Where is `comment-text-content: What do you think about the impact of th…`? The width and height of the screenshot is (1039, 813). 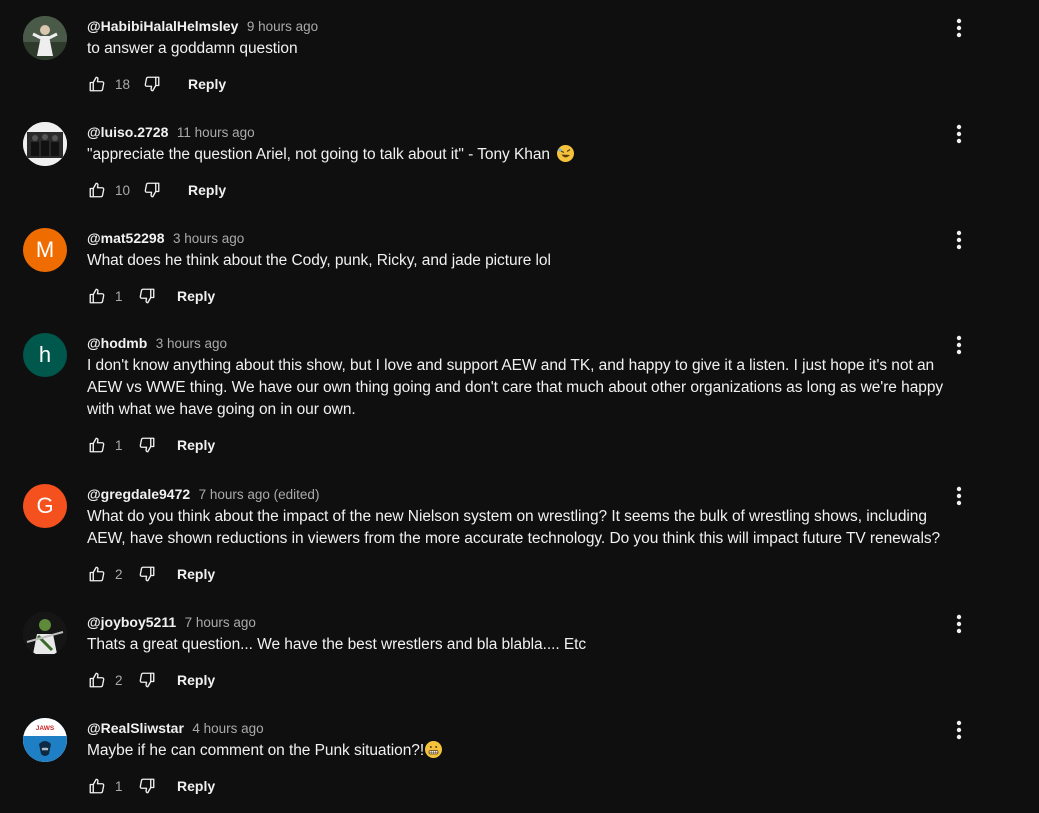
comment-text-content: What do you think about the impact of th… is located at coordinates (514, 527).